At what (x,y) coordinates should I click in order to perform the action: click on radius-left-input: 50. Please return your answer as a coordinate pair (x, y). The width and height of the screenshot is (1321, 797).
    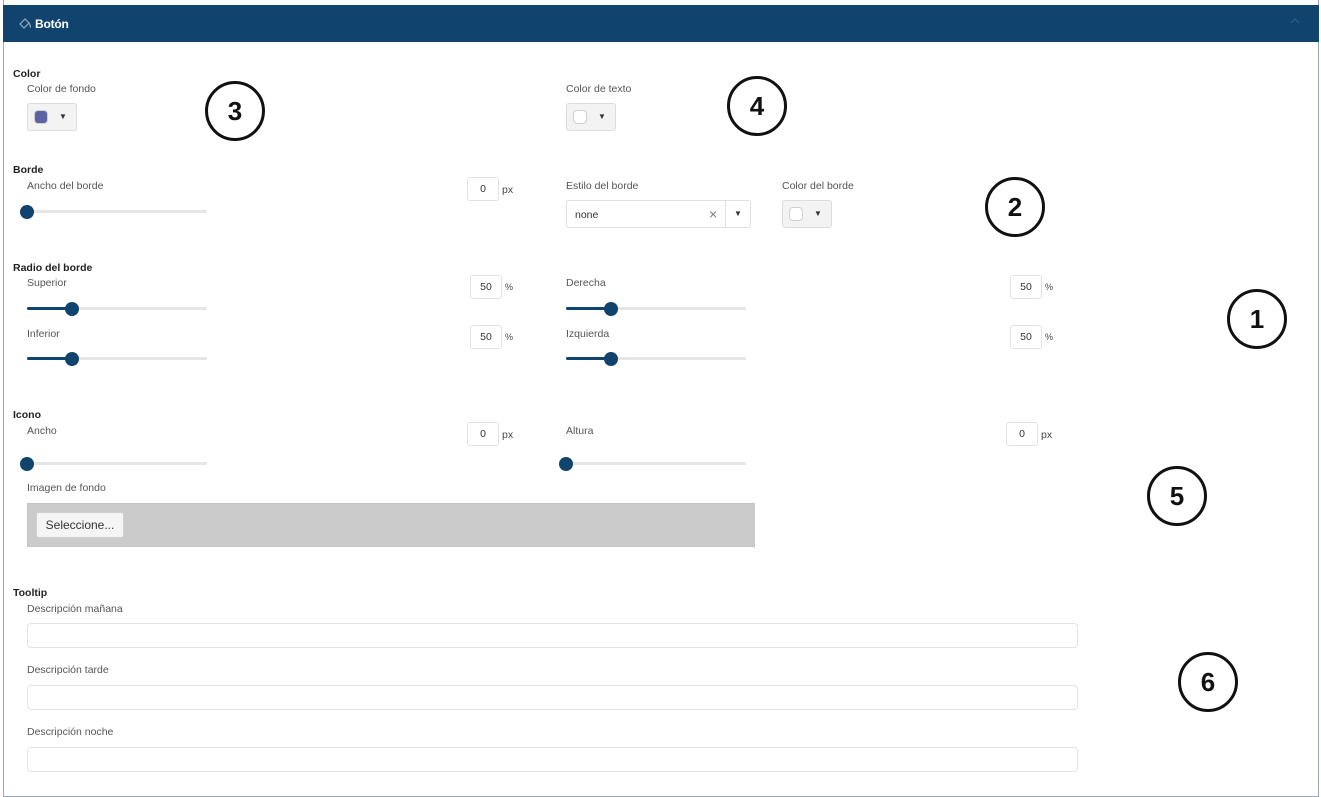
    Looking at the image, I should click on (1026, 337).